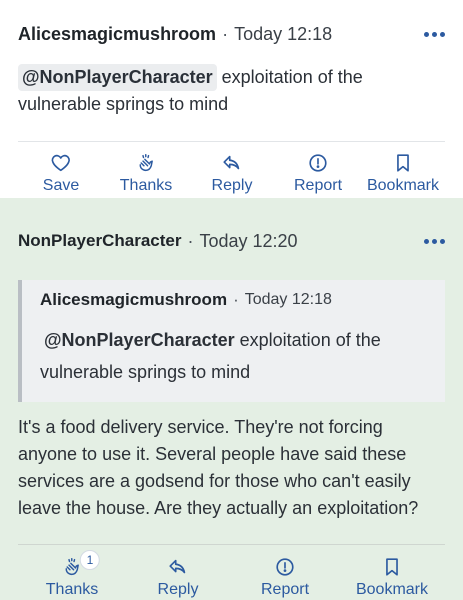  Describe the element at coordinates (146, 163) in the screenshot. I see `clap-icon` at that location.